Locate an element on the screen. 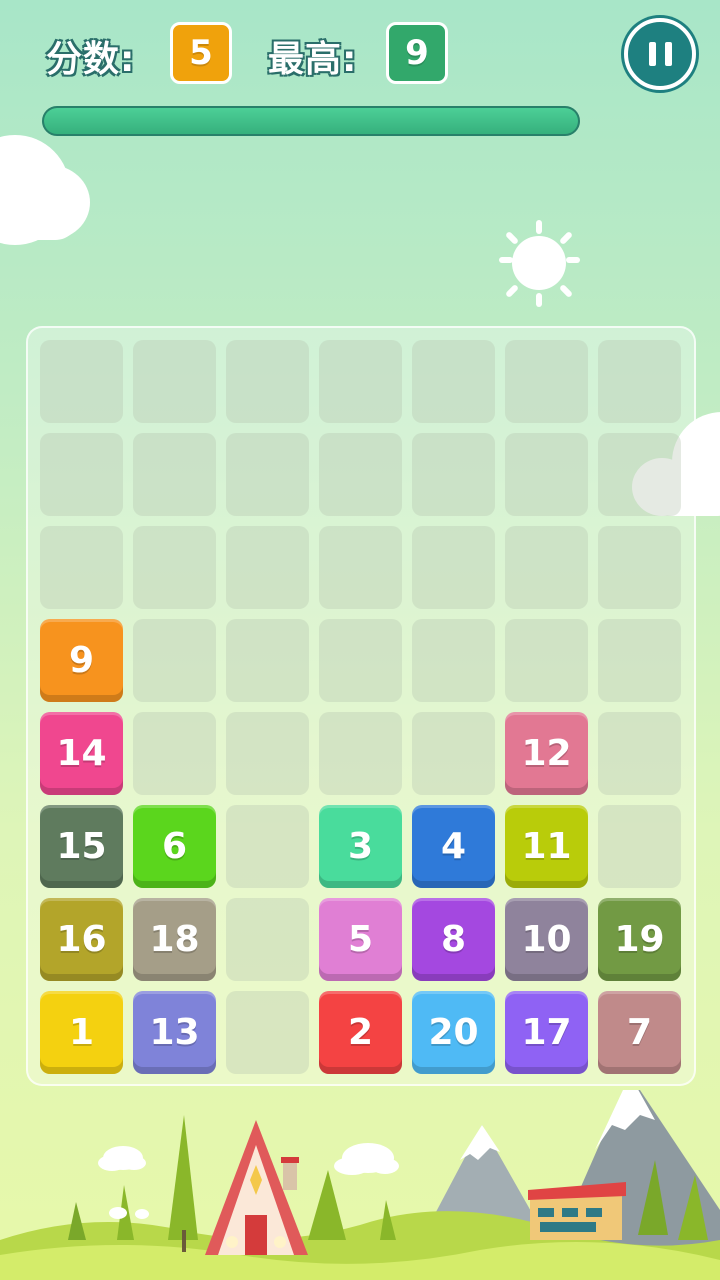  score-value: 5 is located at coordinates (201, 53).